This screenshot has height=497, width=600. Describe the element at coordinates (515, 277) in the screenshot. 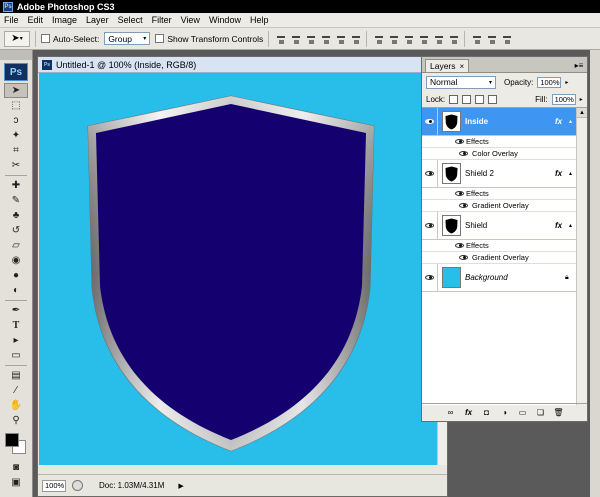

I see `layer-name: Background` at that location.